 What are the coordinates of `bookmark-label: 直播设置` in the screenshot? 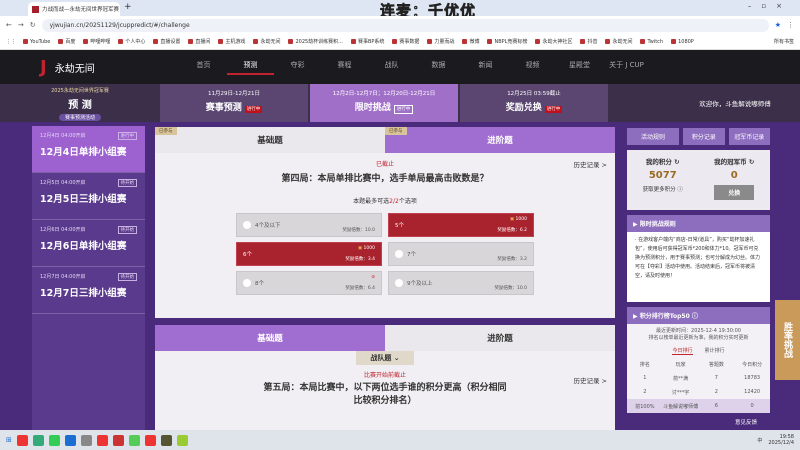 It's located at (170, 42).